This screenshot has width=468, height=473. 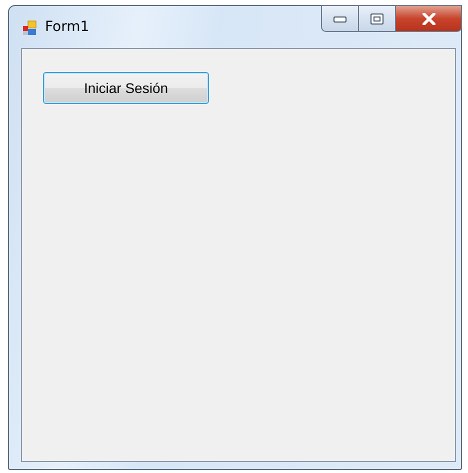 I want to click on app-icon, so click(x=30, y=28).